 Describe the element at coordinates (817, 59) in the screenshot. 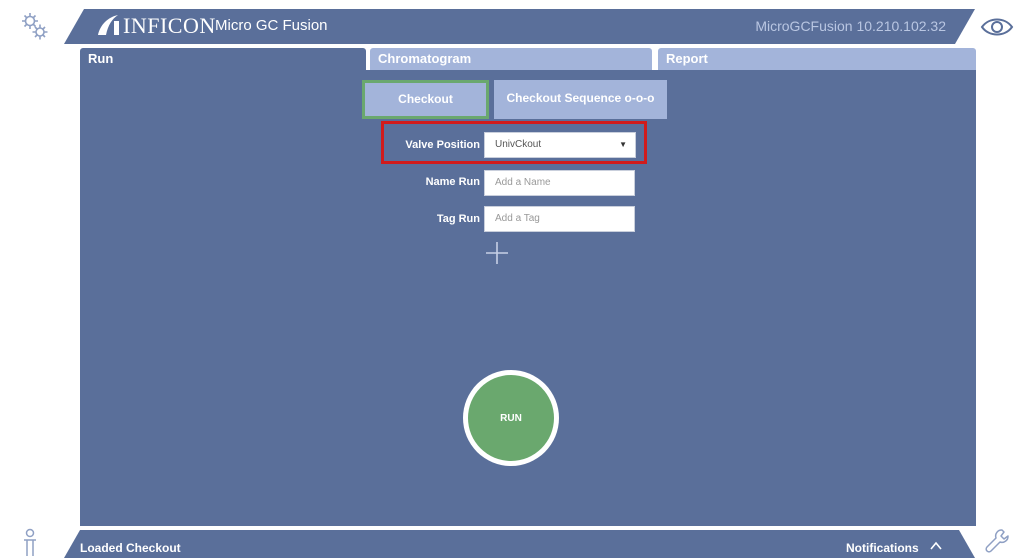

I see `tab-report: Report` at that location.